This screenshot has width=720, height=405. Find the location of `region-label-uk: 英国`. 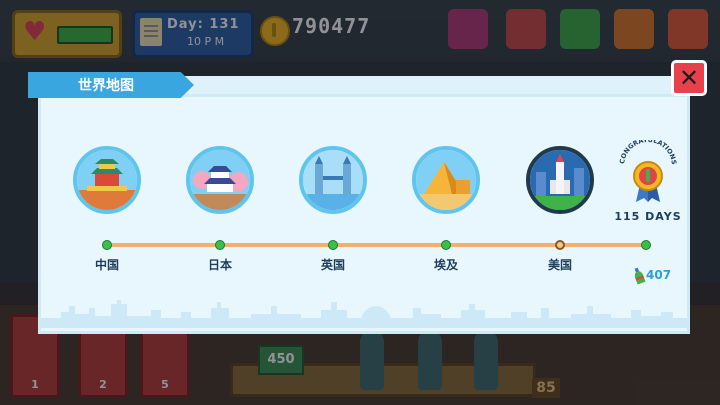

region-label-uk: 英国 is located at coordinates (332, 265).